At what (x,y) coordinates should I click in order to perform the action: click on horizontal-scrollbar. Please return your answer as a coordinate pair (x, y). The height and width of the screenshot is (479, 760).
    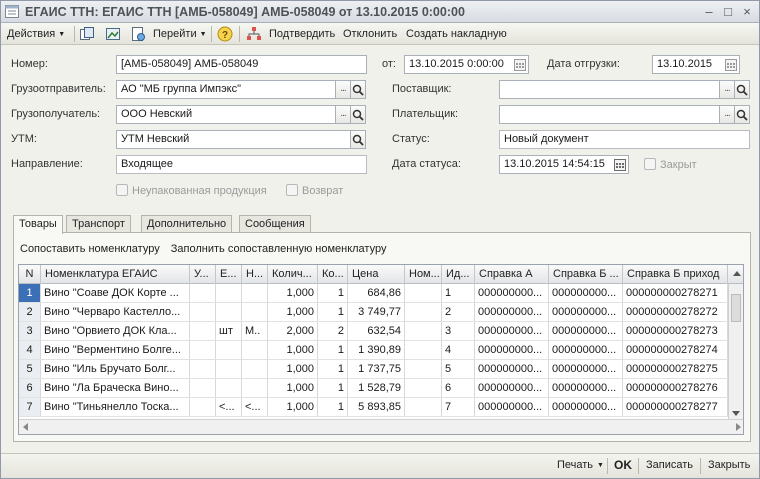
    Looking at the image, I should click on (381, 426).